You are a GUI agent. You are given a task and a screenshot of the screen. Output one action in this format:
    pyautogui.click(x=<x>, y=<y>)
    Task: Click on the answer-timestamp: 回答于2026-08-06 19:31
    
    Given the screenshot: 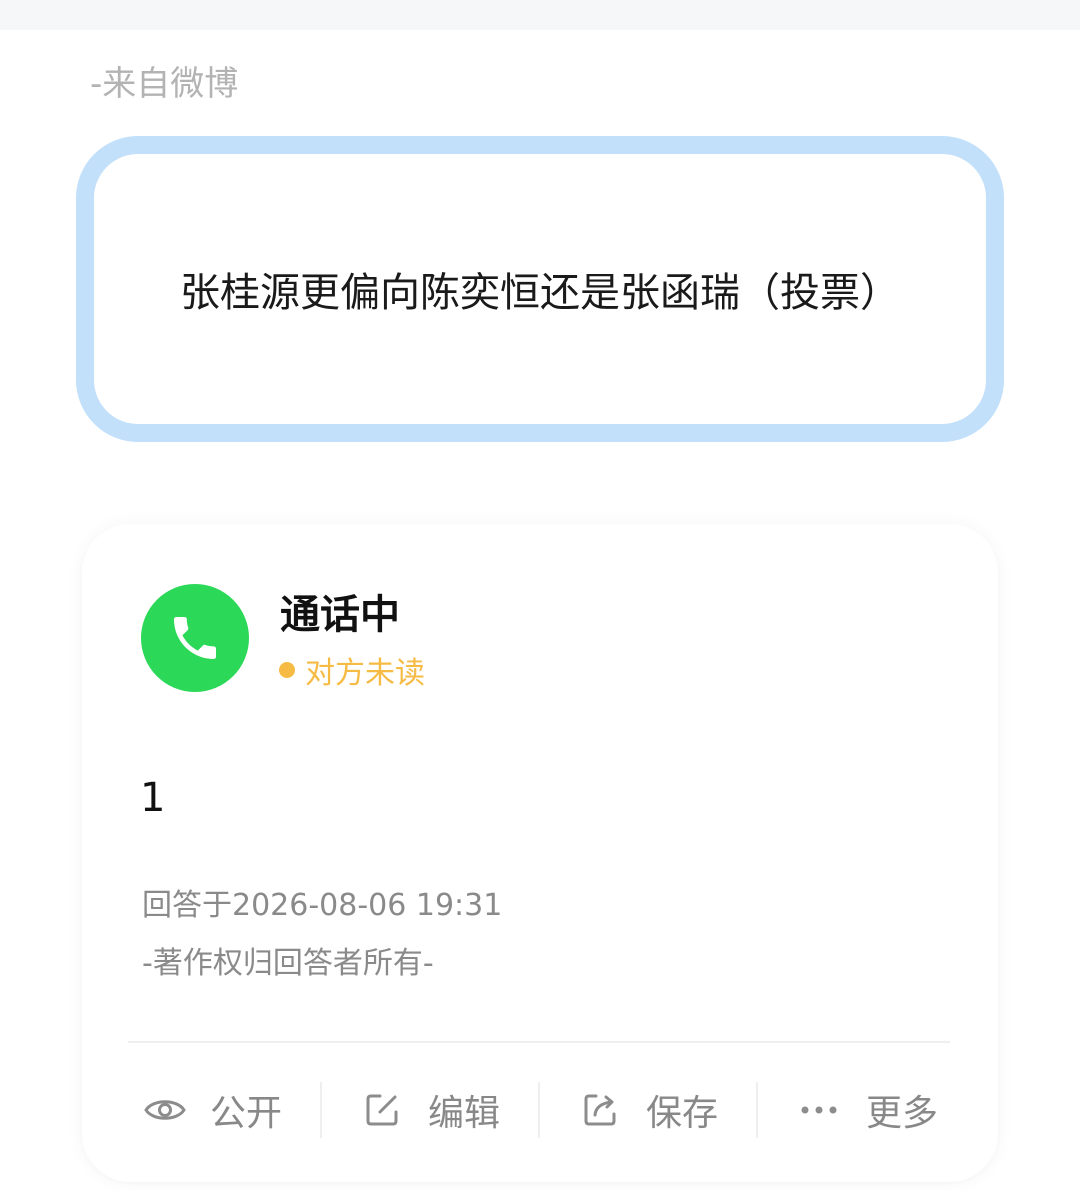 What is the action you would take?
    pyautogui.click(x=322, y=905)
    